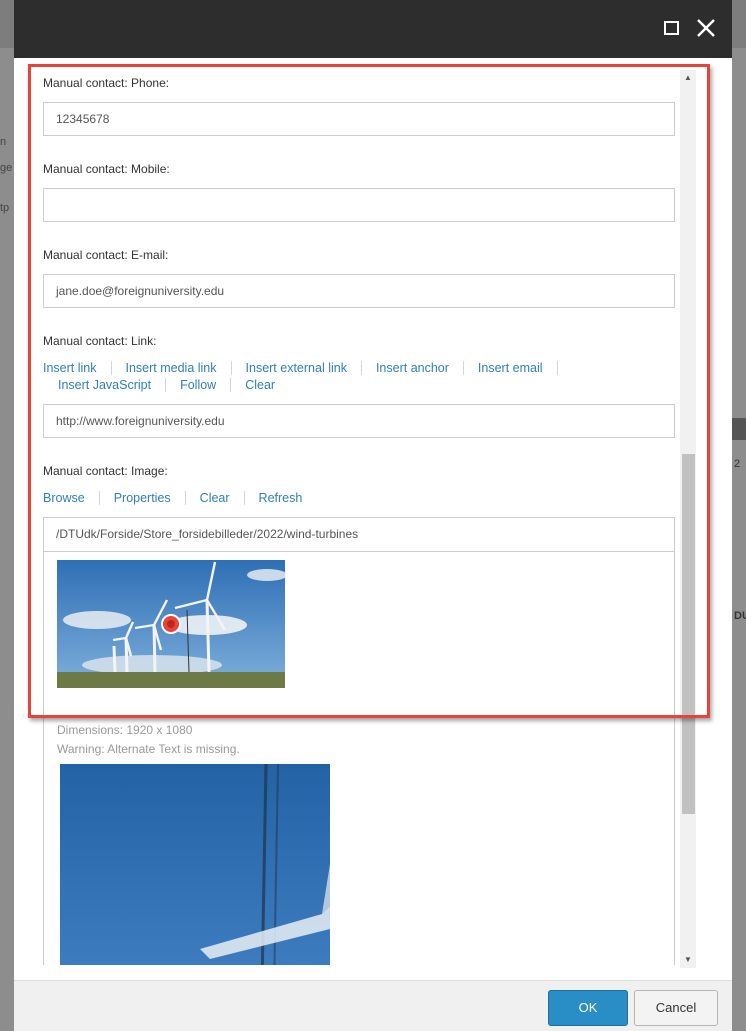 The width and height of the screenshot is (746, 1031). I want to click on phone-label: Manual contact: Phone:, so click(106, 83).